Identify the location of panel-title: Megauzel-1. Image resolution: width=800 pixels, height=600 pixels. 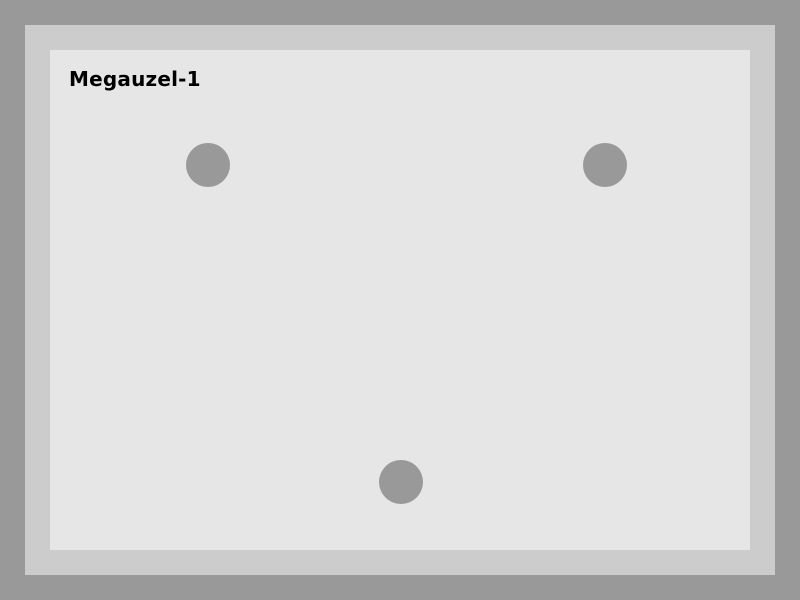
(135, 79).